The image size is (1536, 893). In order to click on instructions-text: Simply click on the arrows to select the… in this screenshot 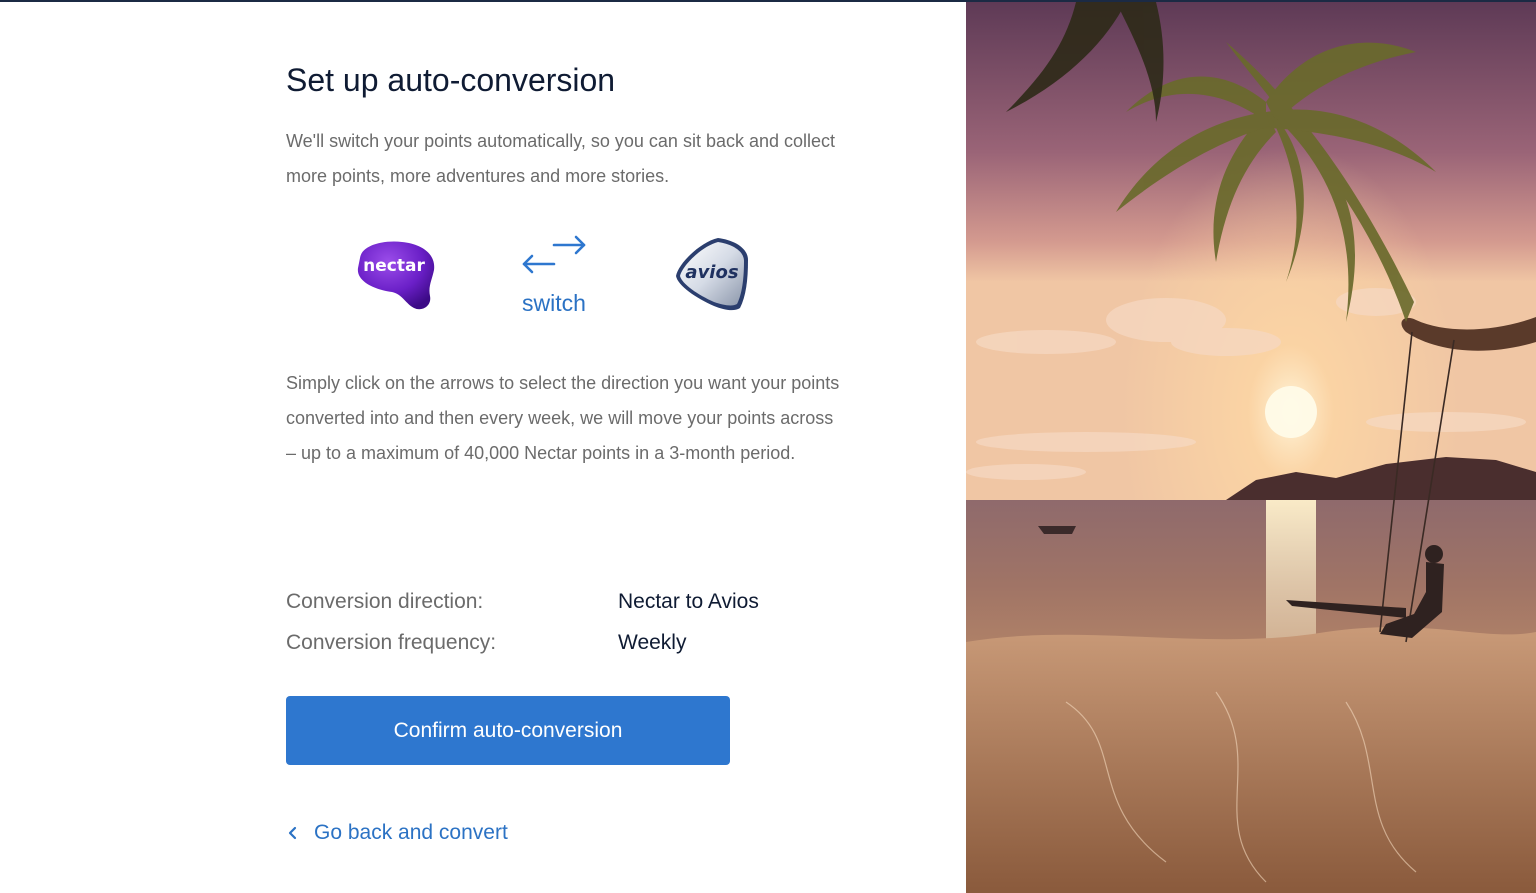, I will do `click(563, 418)`.